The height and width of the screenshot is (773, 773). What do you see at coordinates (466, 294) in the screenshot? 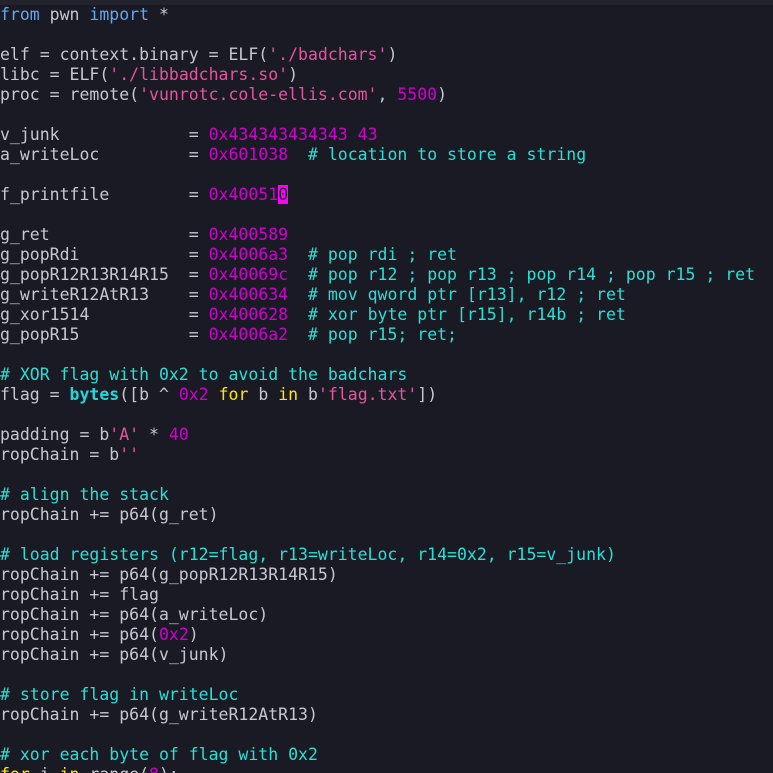
I see `code-token-com: # mov qword ptr [r13], r12 ; ret` at bounding box center [466, 294].